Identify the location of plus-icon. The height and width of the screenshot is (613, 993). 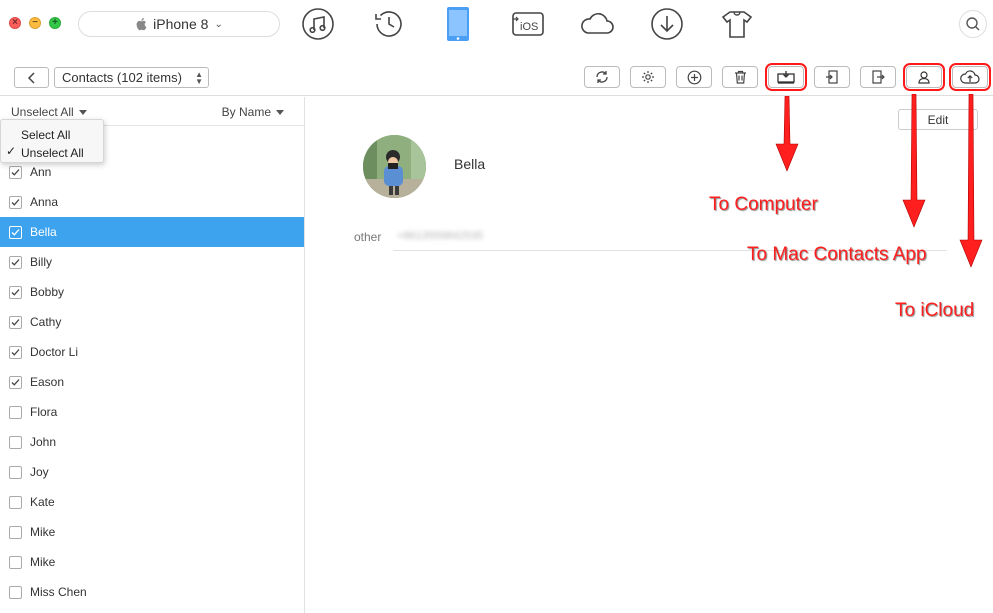
(694, 77).